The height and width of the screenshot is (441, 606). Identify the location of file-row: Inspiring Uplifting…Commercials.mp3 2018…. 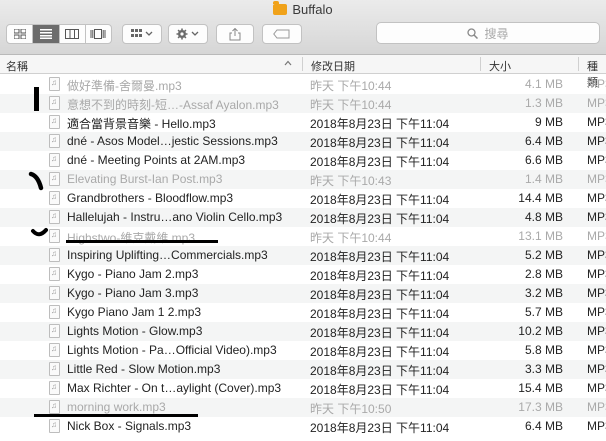
(303, 255).